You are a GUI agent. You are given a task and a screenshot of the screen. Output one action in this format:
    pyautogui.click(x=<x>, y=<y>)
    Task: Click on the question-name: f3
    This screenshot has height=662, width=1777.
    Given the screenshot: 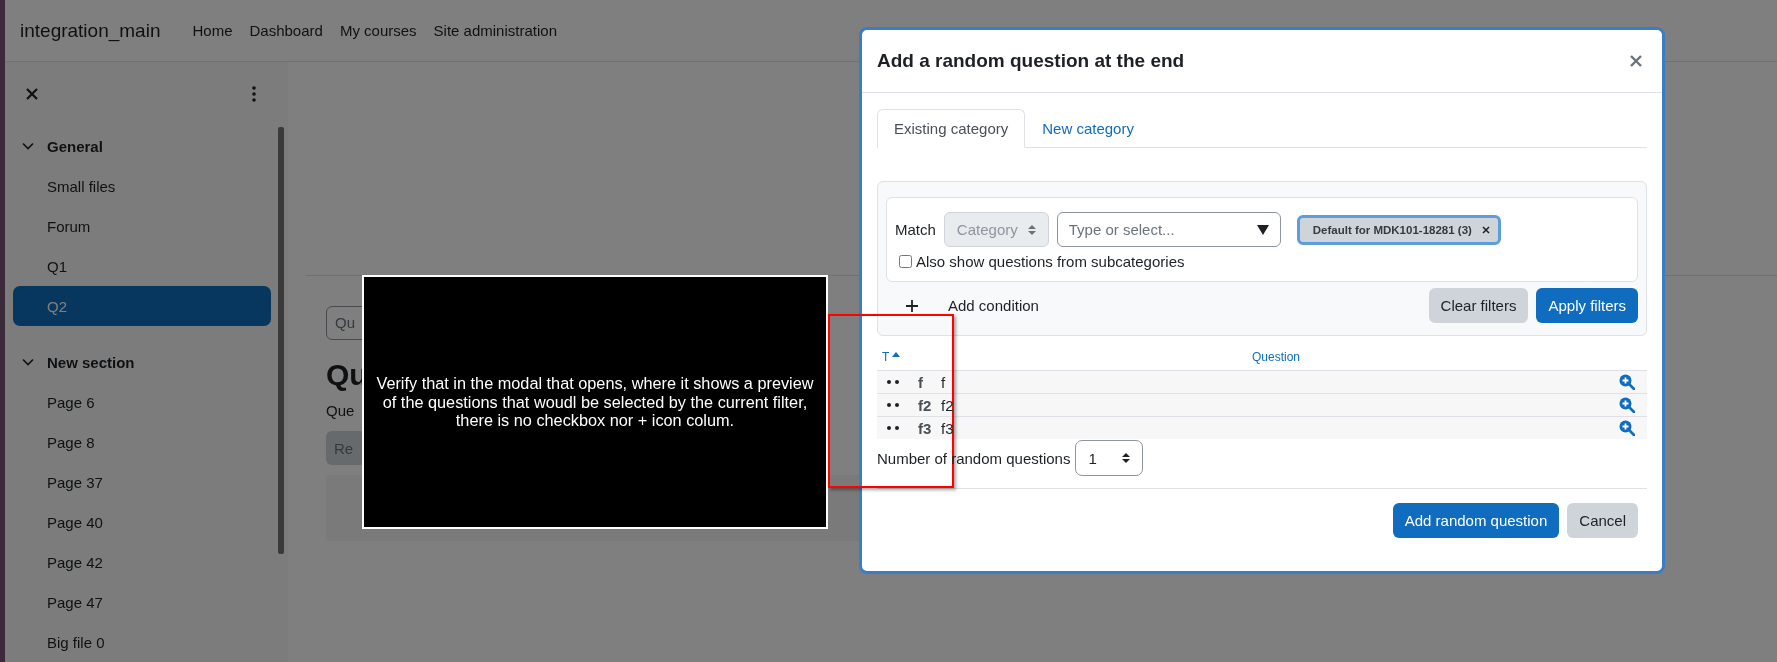 What is the action you would take?
    pyautogui.click(x=925, y=428)
    